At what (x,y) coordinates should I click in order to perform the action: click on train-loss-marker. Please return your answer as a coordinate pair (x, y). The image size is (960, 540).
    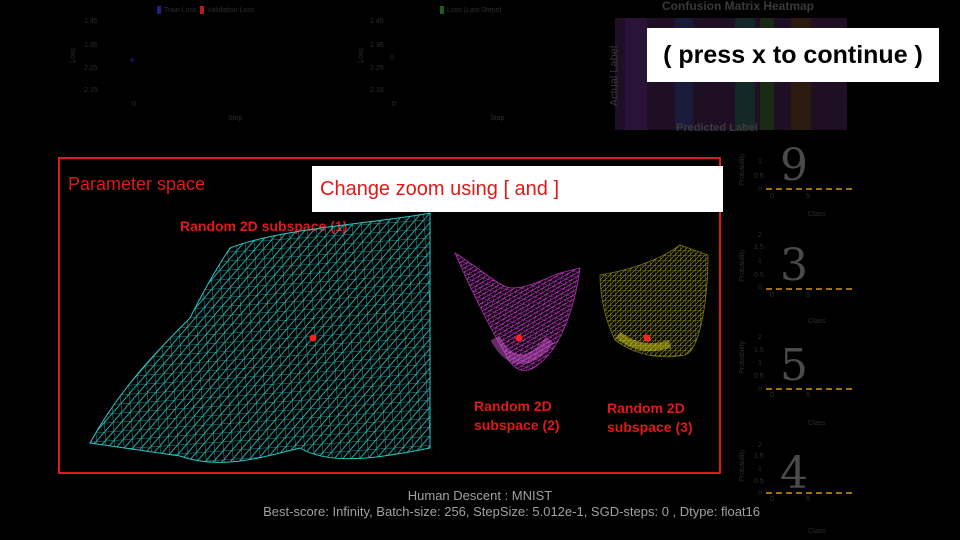
    Looking at the image, I should click on (132, 60).